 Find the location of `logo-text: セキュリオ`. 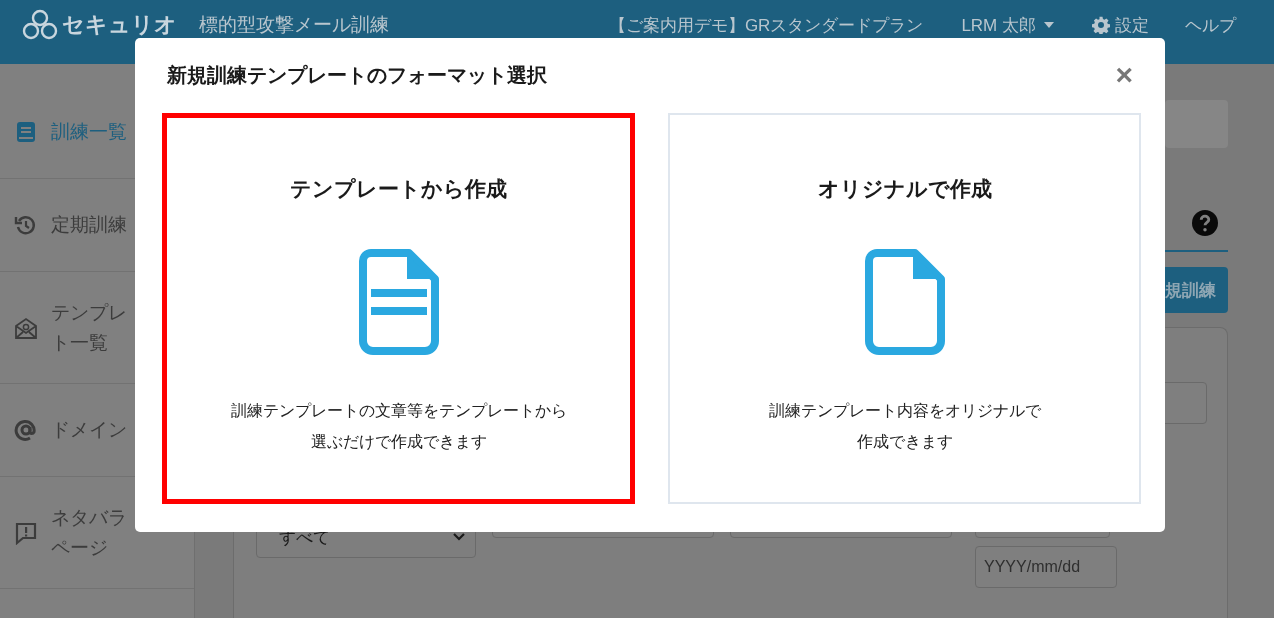

logo-text: セキュリオ is located at coordinates (119, 25).